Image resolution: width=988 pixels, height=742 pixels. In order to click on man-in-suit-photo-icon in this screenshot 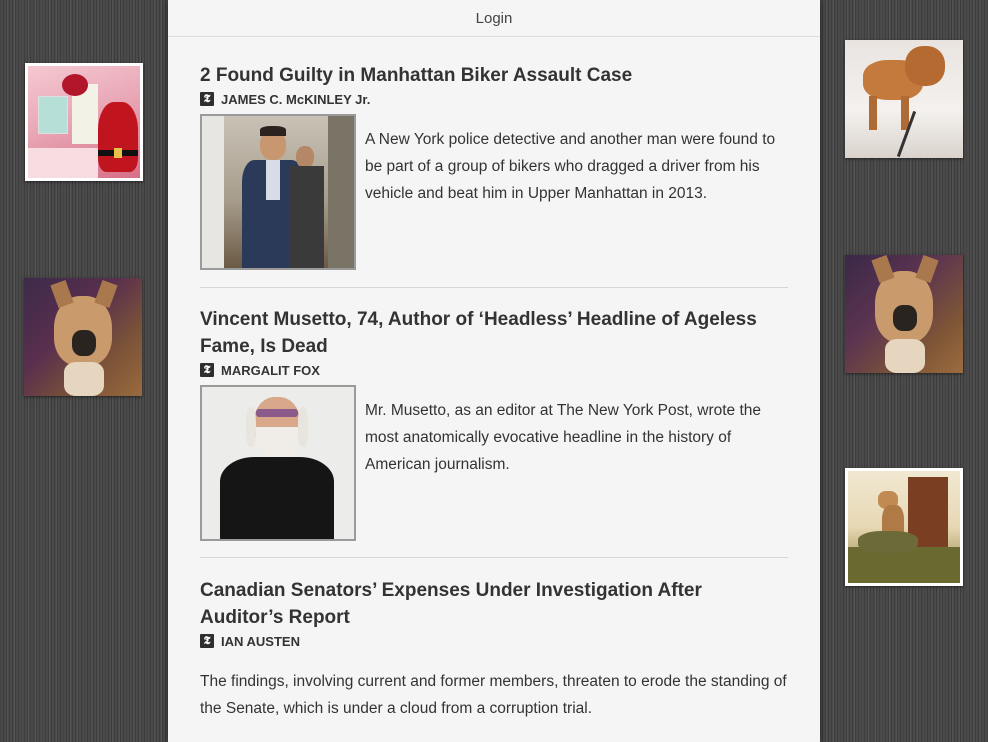, I will do `click(278, 192)`.